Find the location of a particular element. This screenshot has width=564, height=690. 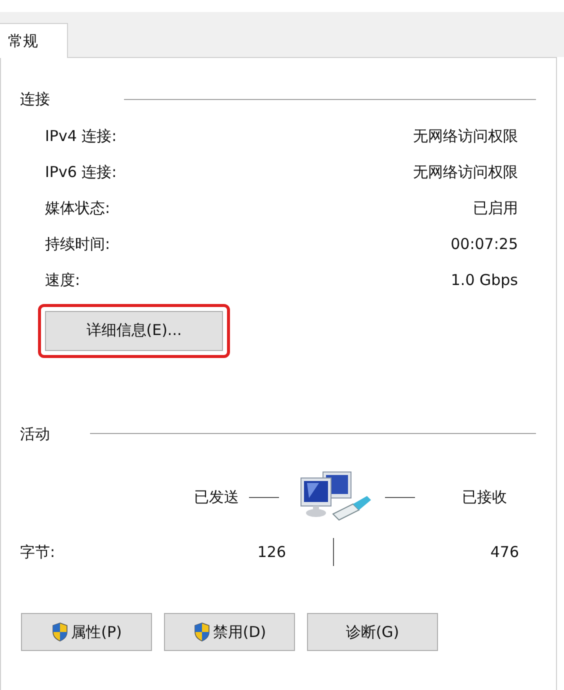

section-title: 连接 is located at coordinates (35, 99).